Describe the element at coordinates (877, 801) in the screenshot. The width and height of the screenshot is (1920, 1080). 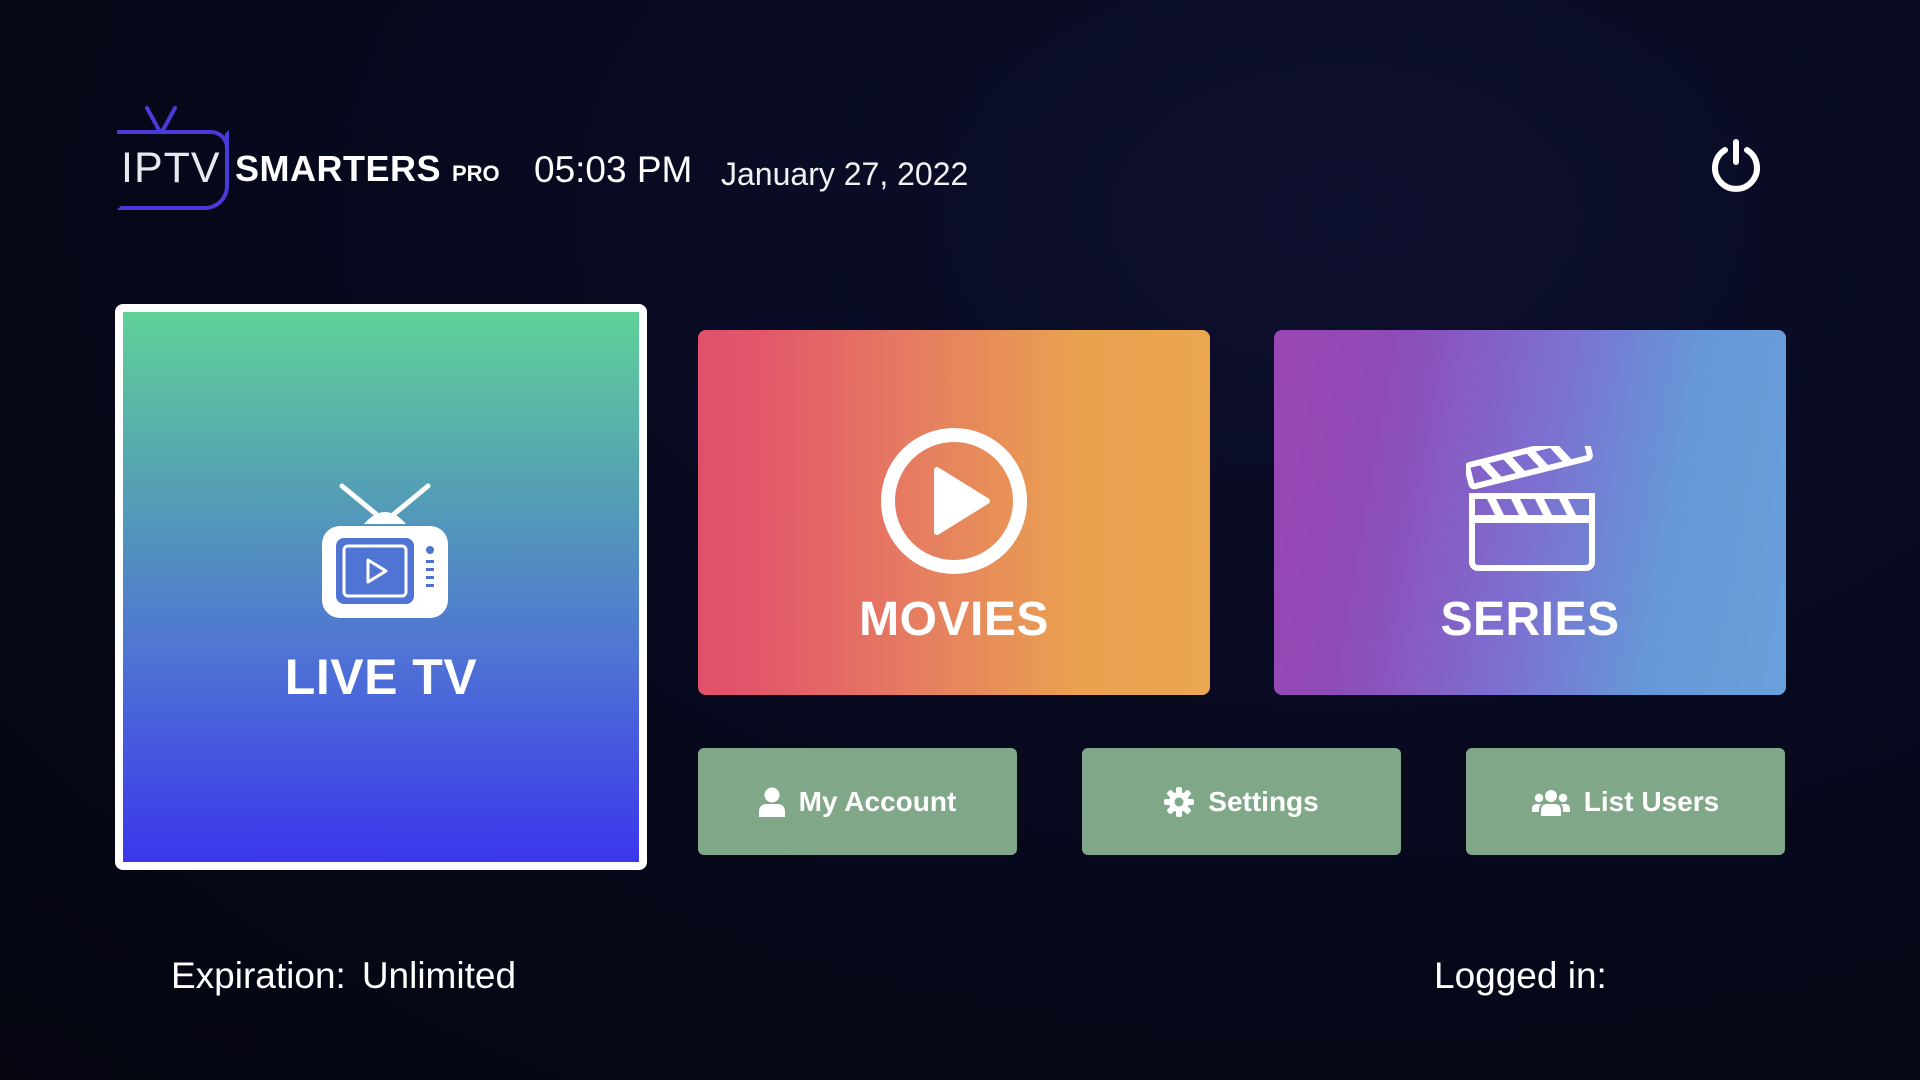
I see `my-account-label: My Account` at that location.